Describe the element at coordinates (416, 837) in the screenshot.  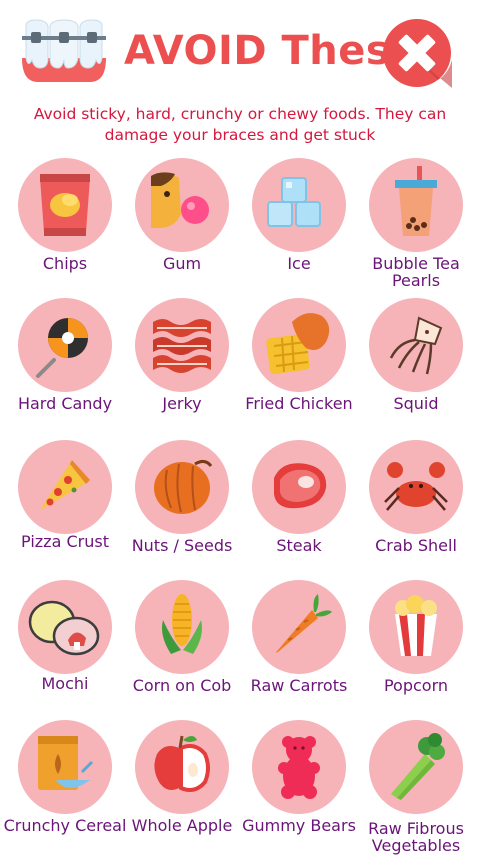
I see `food-label: Raw Fibrous Vegetables` at that location.